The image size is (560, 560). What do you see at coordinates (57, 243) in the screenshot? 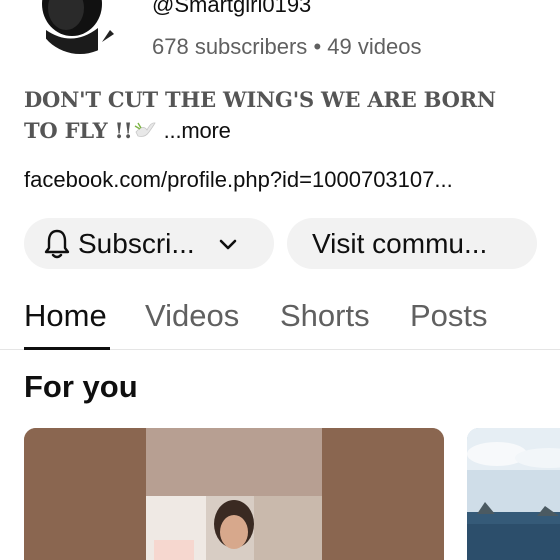
I see `bell-icon` at bounding box center [57, 243].